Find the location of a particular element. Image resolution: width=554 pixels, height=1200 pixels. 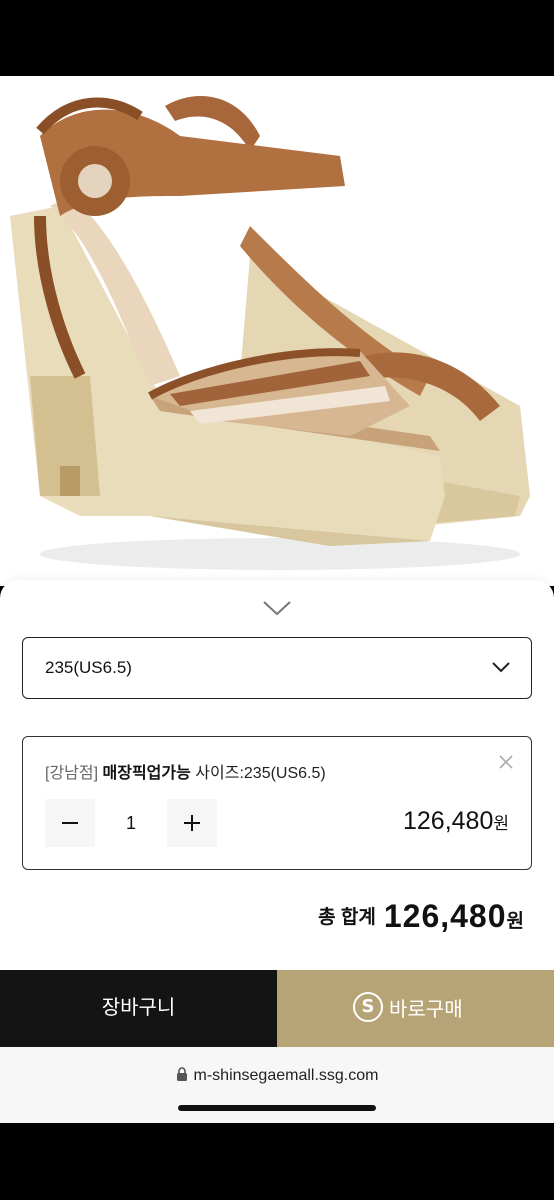

add-to-cart-label: 장바구니 is located at coordinates (138, 1008).